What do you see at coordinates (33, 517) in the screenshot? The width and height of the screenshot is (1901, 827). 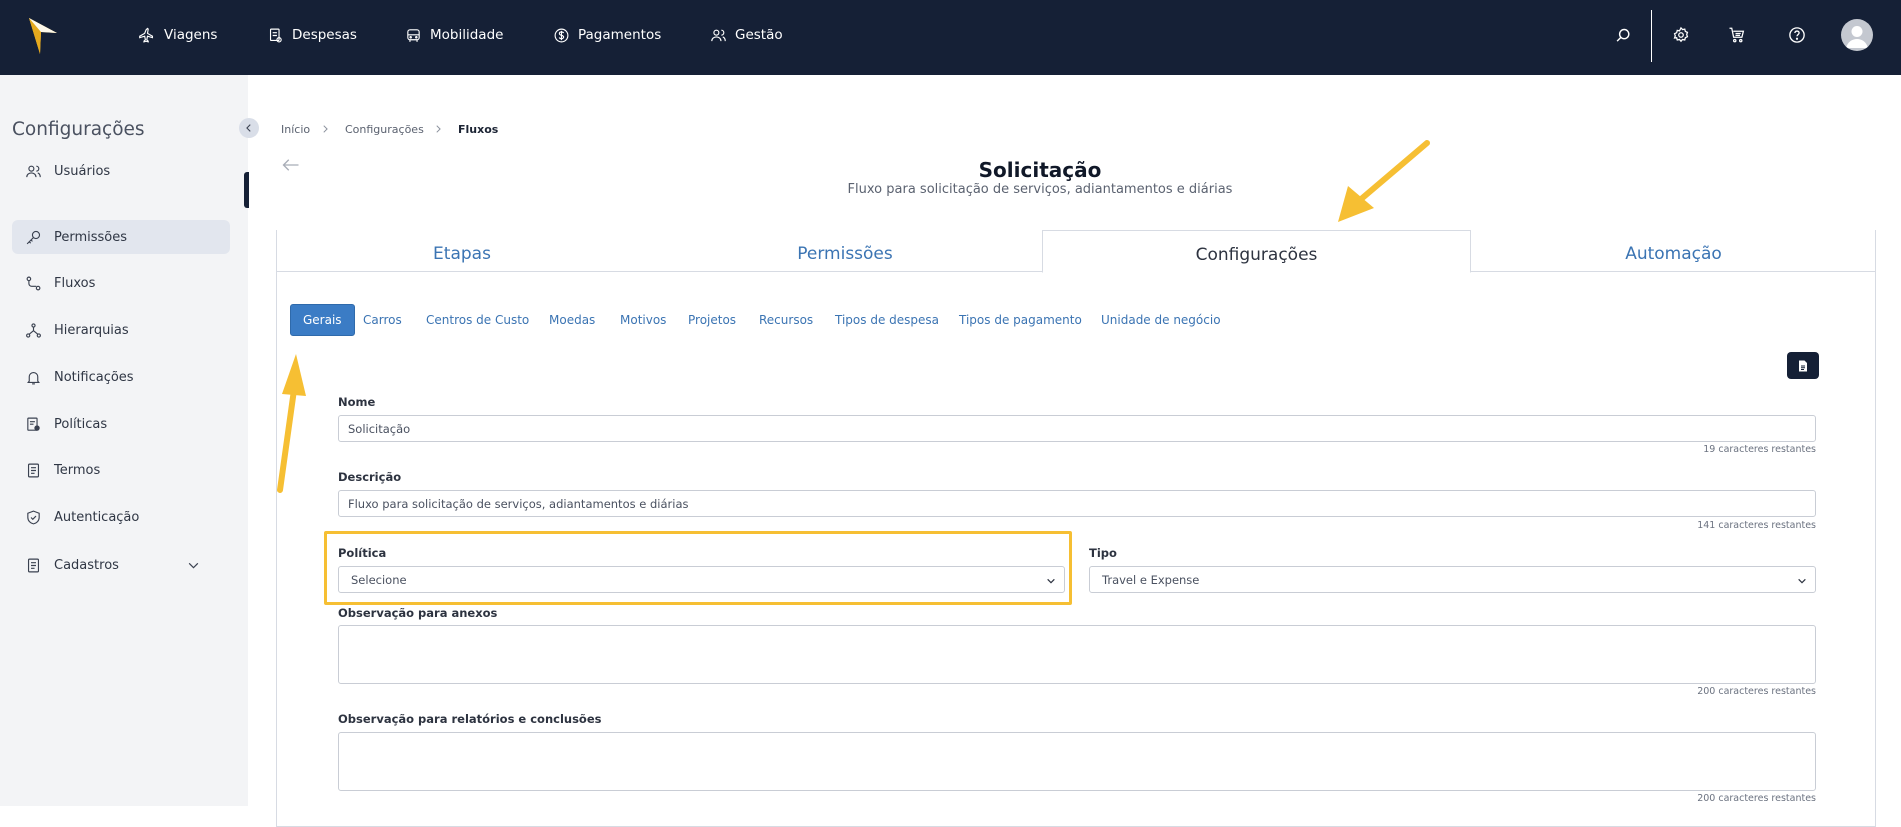 I see `shield-icon` at bounding box center [33, 517].